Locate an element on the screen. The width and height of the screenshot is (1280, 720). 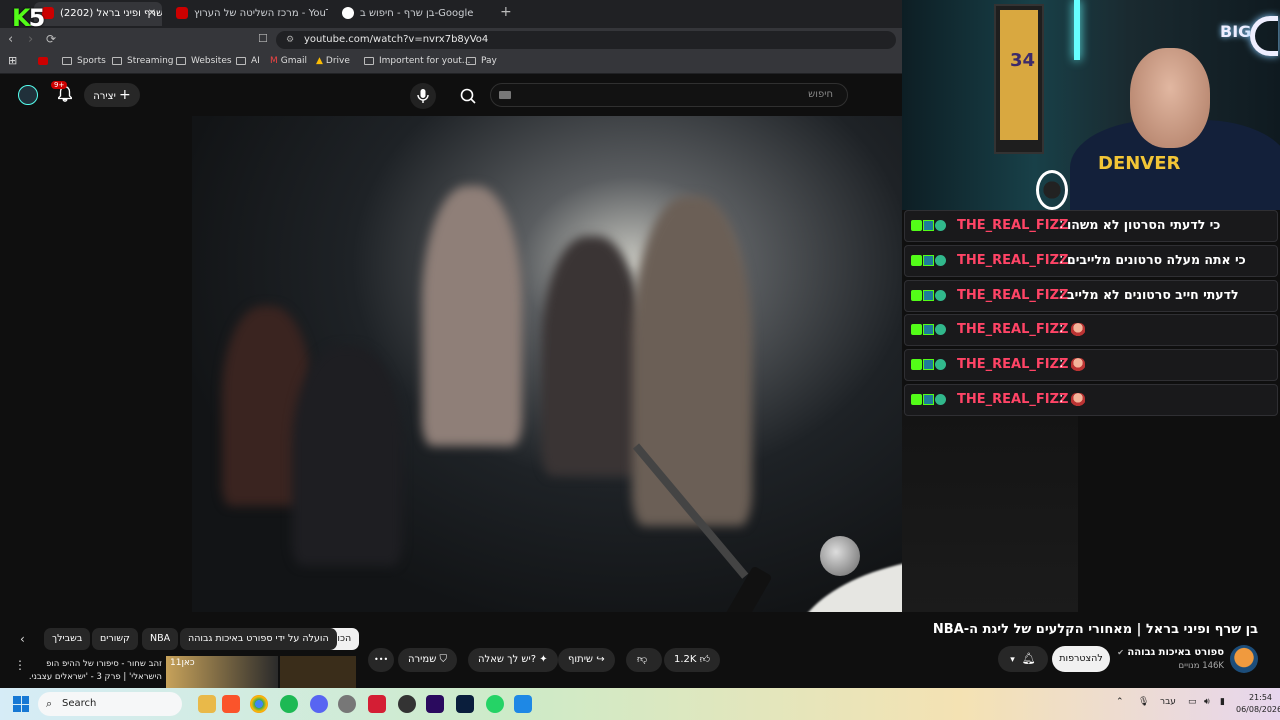
settings-gear-icon is located at coordinates (347, 704).